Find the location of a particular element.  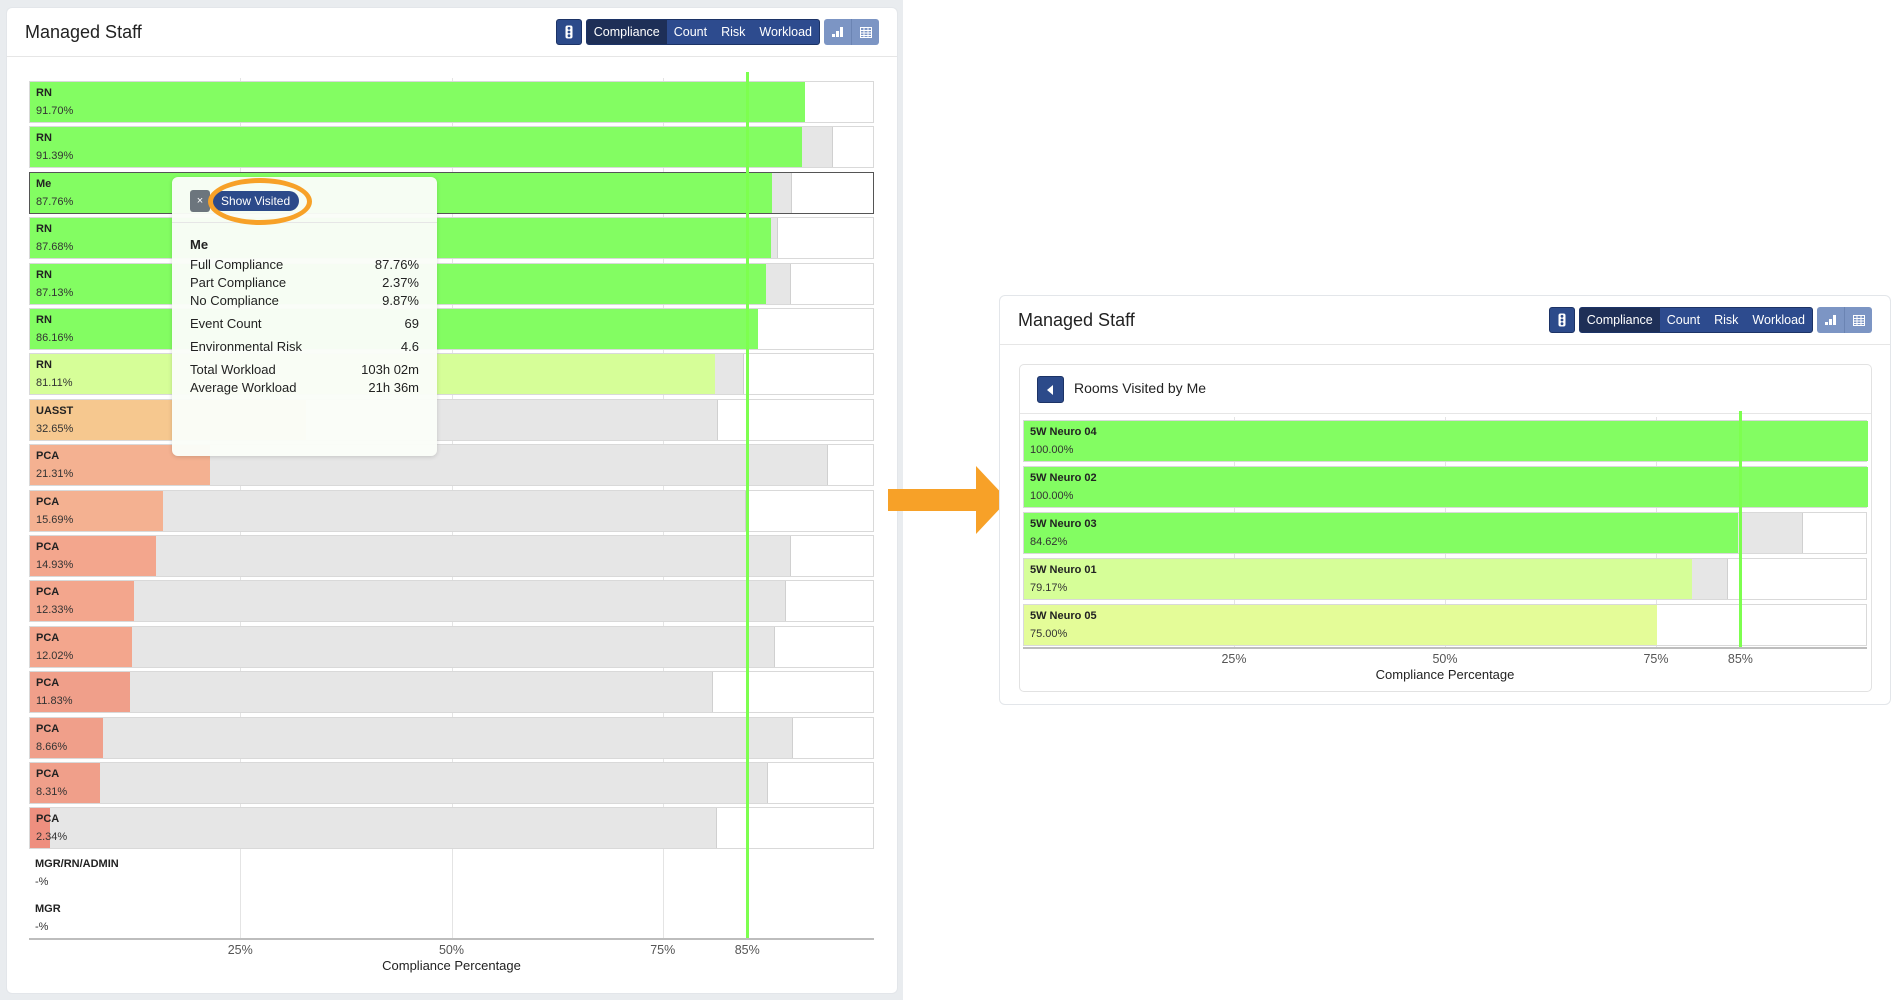

stat-label: Event Count is located at coordinates (226, 323).